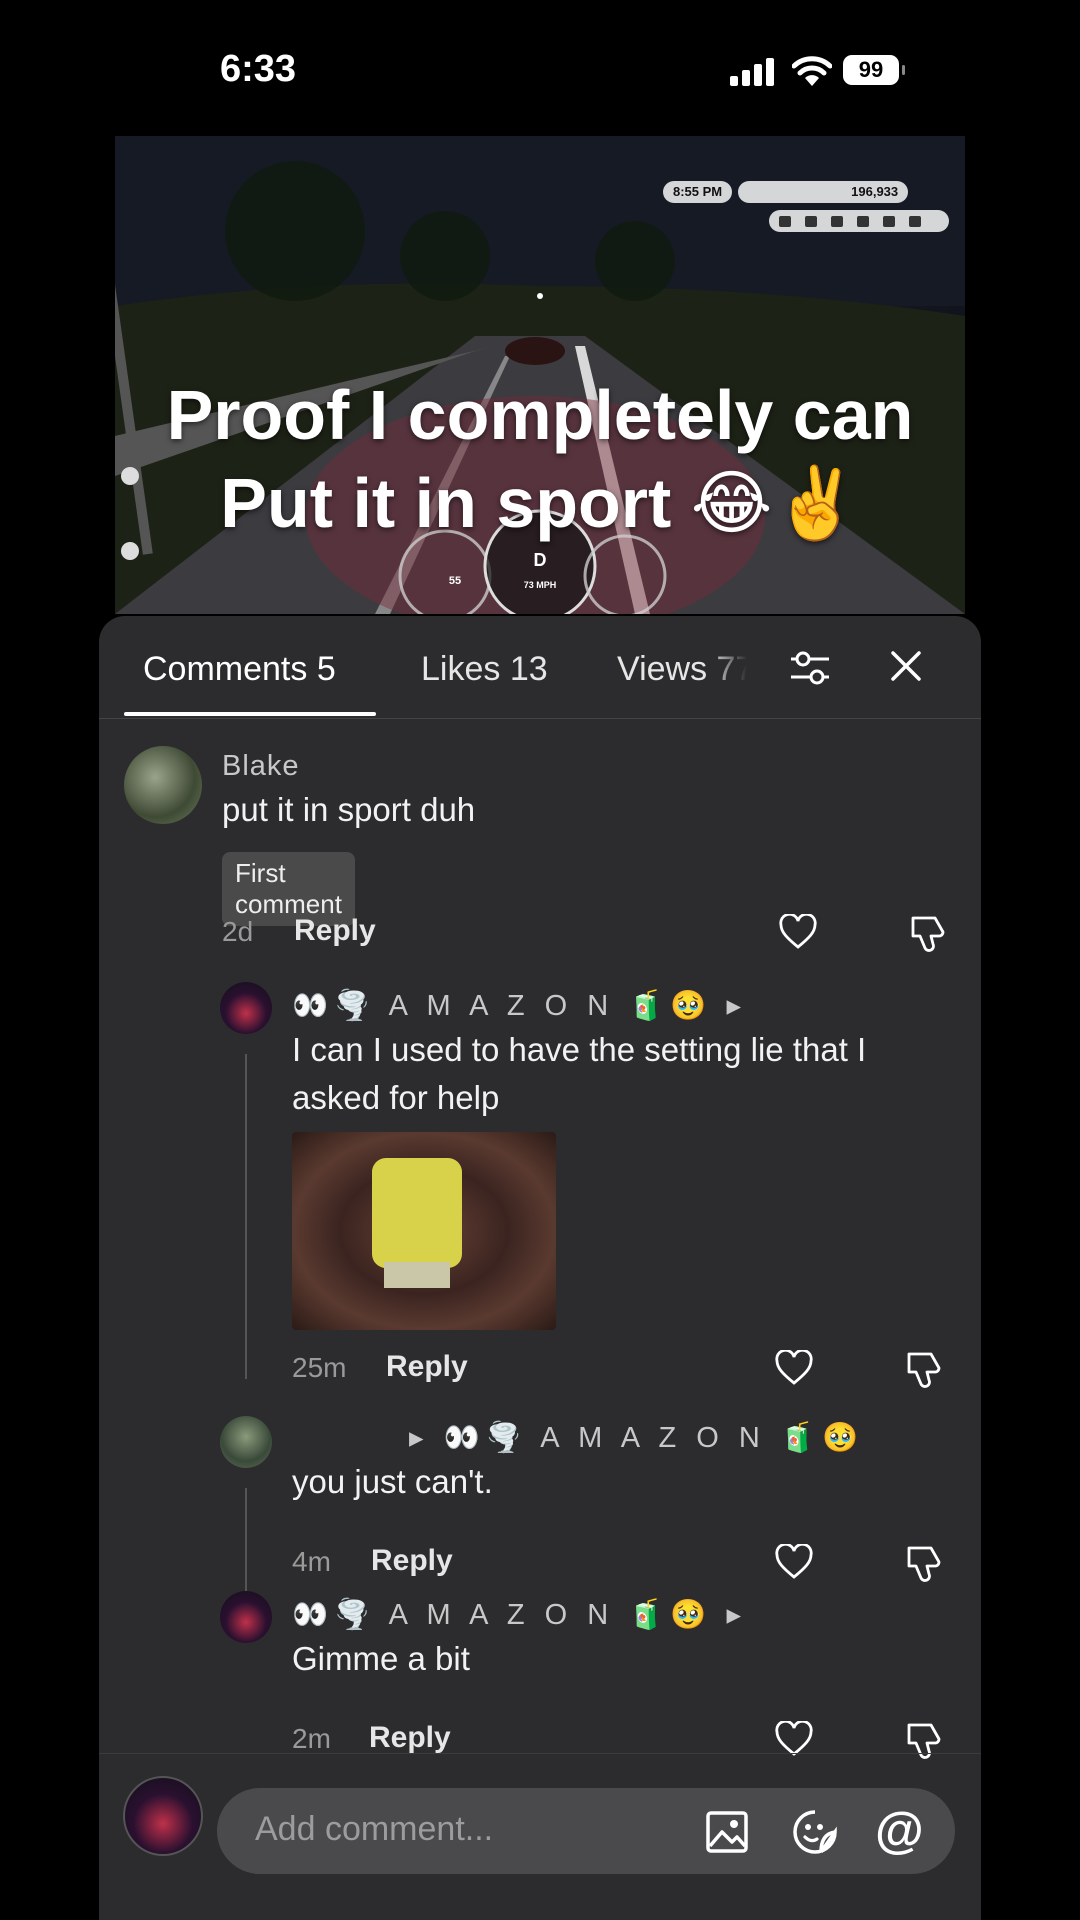 The image size is (1080, 1920). Describe the element at coordinates (311, 1738) in the screenshot. I see `comment-time: 2m` at that location.